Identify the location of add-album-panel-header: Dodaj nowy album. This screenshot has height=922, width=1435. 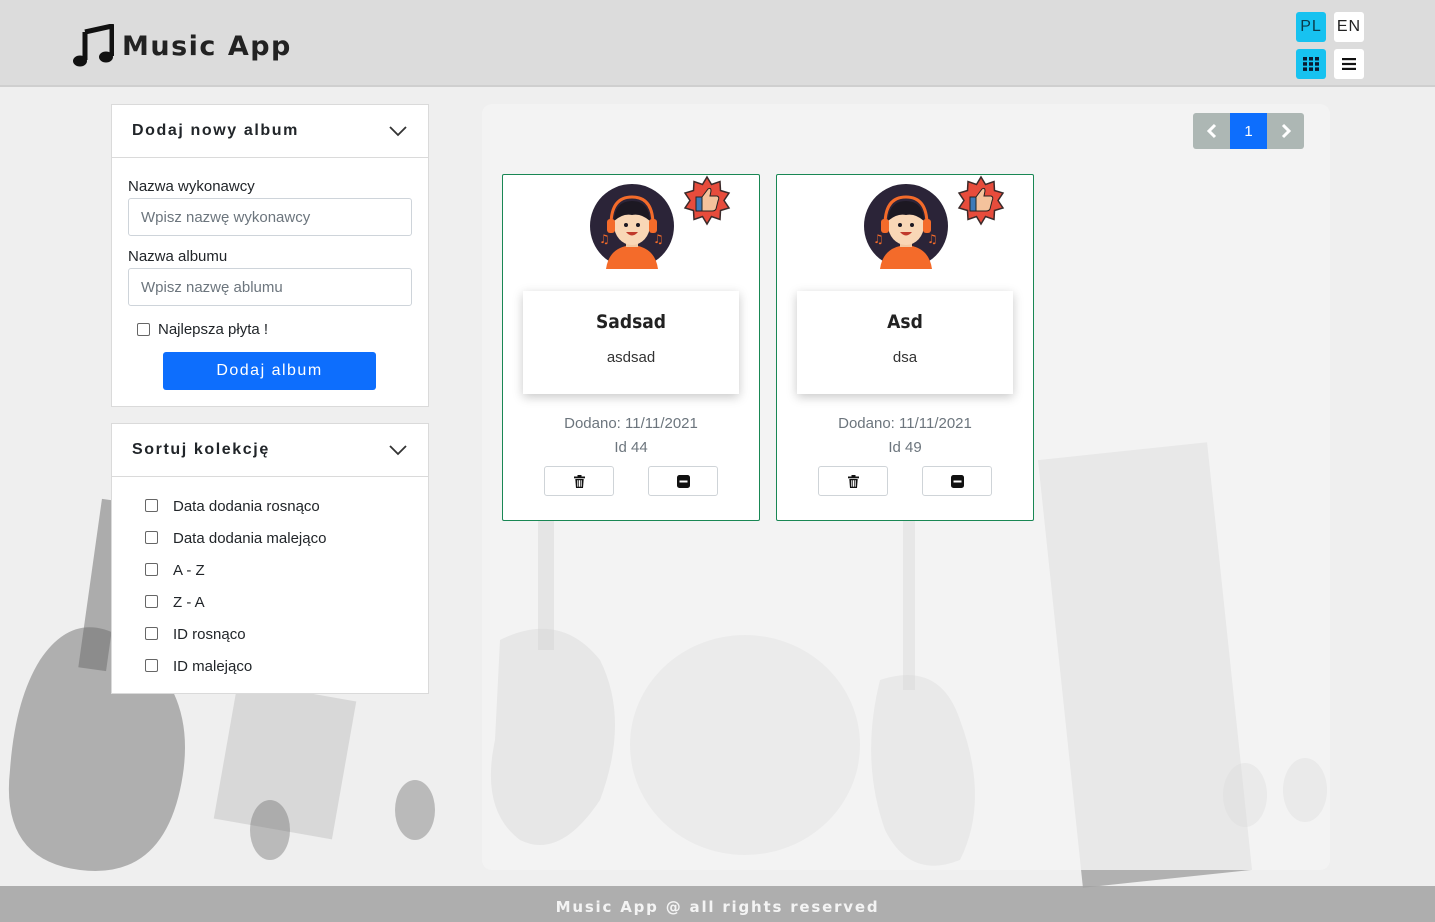
(270, 131).